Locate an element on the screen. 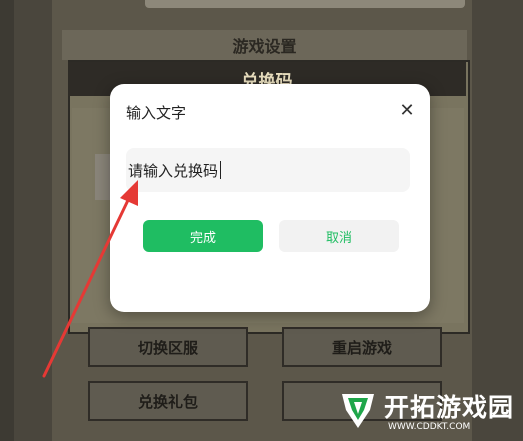  watermark-logo-icon is located at coordinates (358, 411).